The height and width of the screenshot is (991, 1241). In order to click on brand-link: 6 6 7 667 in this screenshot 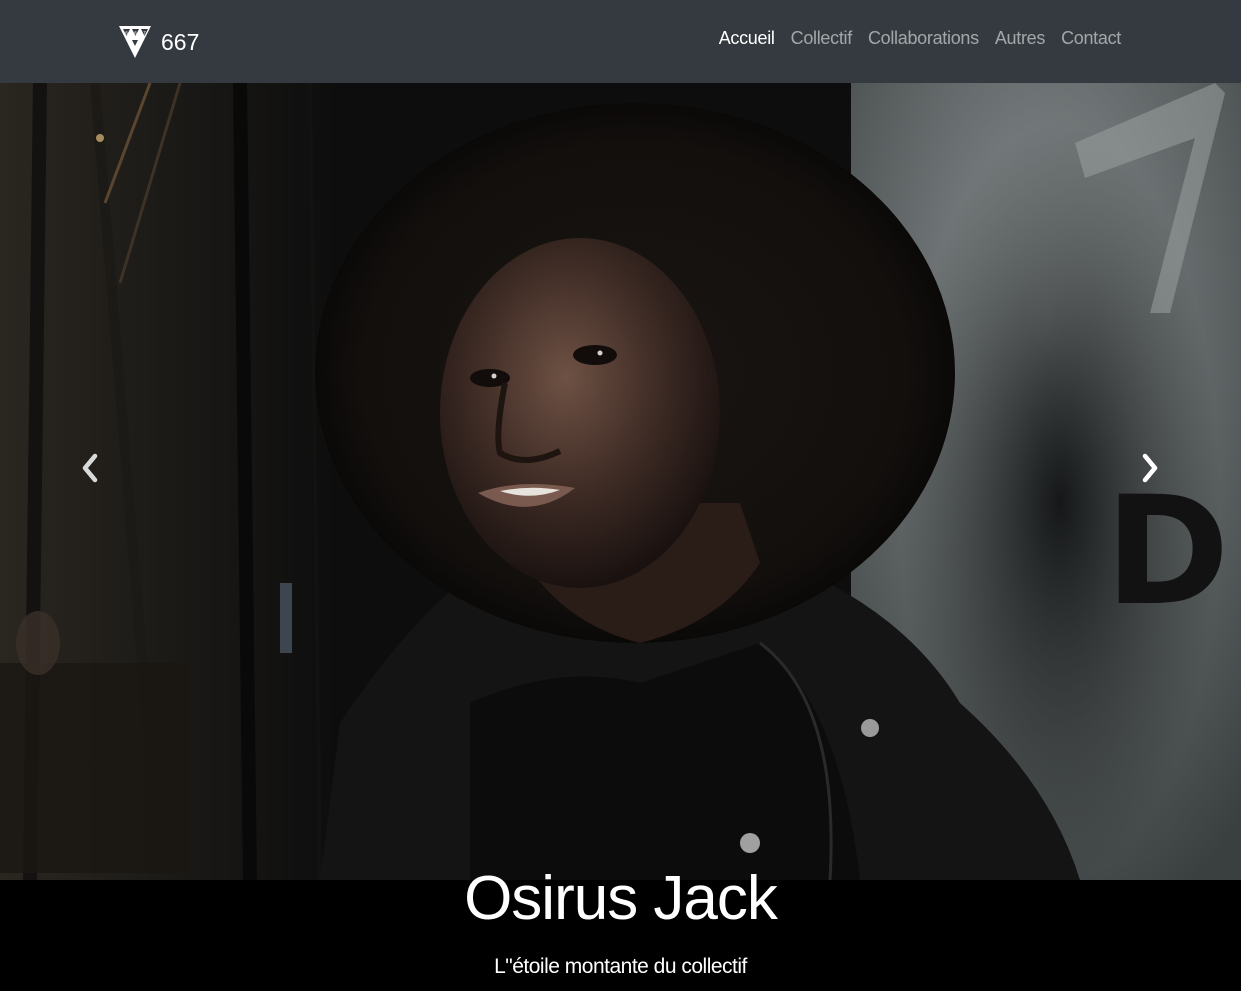, I will do `click(158, 42)`.